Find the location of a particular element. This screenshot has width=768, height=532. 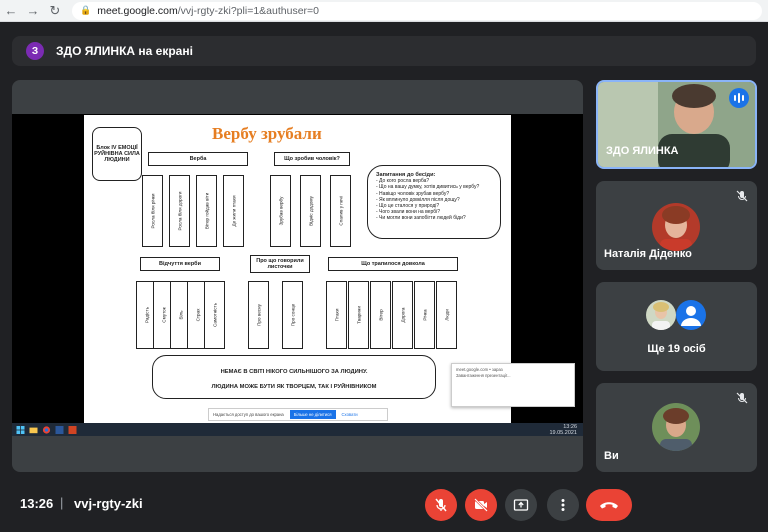

env-column-label: Люди is located at coordinates (446, 315).